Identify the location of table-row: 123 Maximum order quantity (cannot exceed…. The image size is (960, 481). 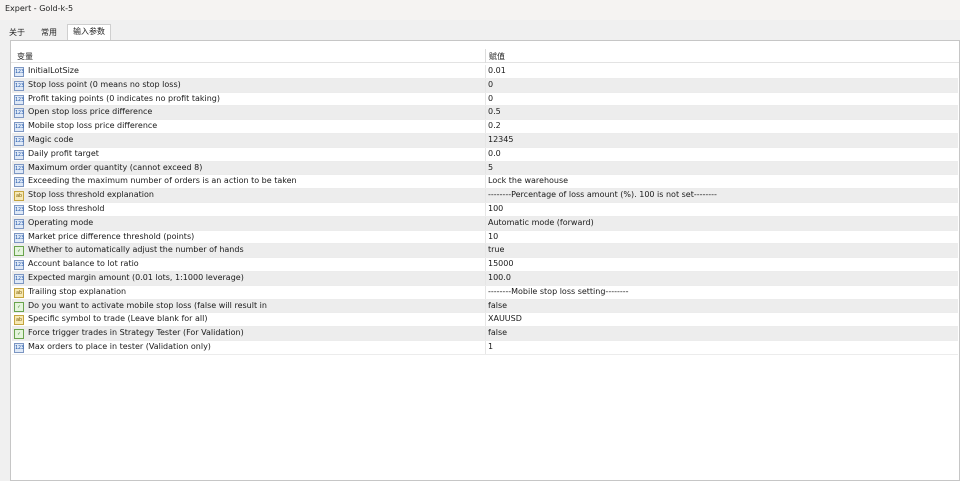
(485, 168).